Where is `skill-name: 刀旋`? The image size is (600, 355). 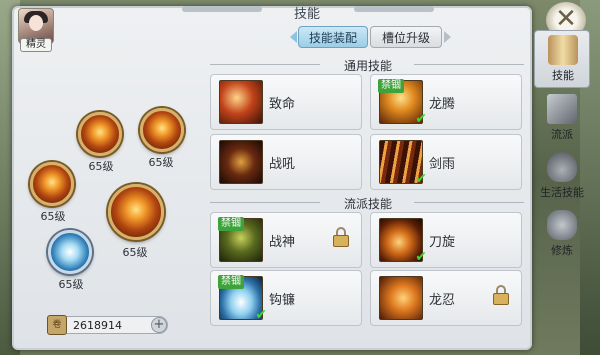 skill-name: 刀旋 is located at coordinates (442, 242).